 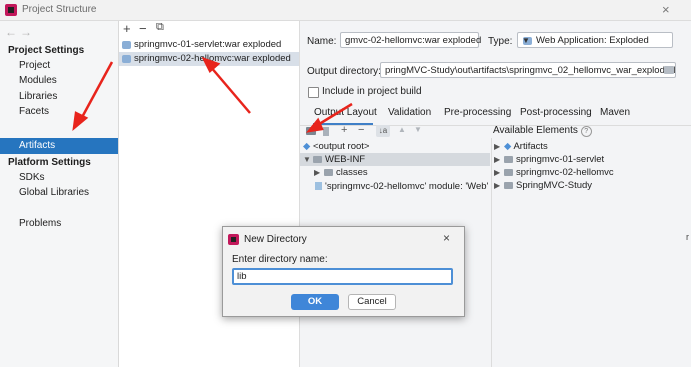 I want to click on annotation-arrow-list, so click(x=230, y=89).